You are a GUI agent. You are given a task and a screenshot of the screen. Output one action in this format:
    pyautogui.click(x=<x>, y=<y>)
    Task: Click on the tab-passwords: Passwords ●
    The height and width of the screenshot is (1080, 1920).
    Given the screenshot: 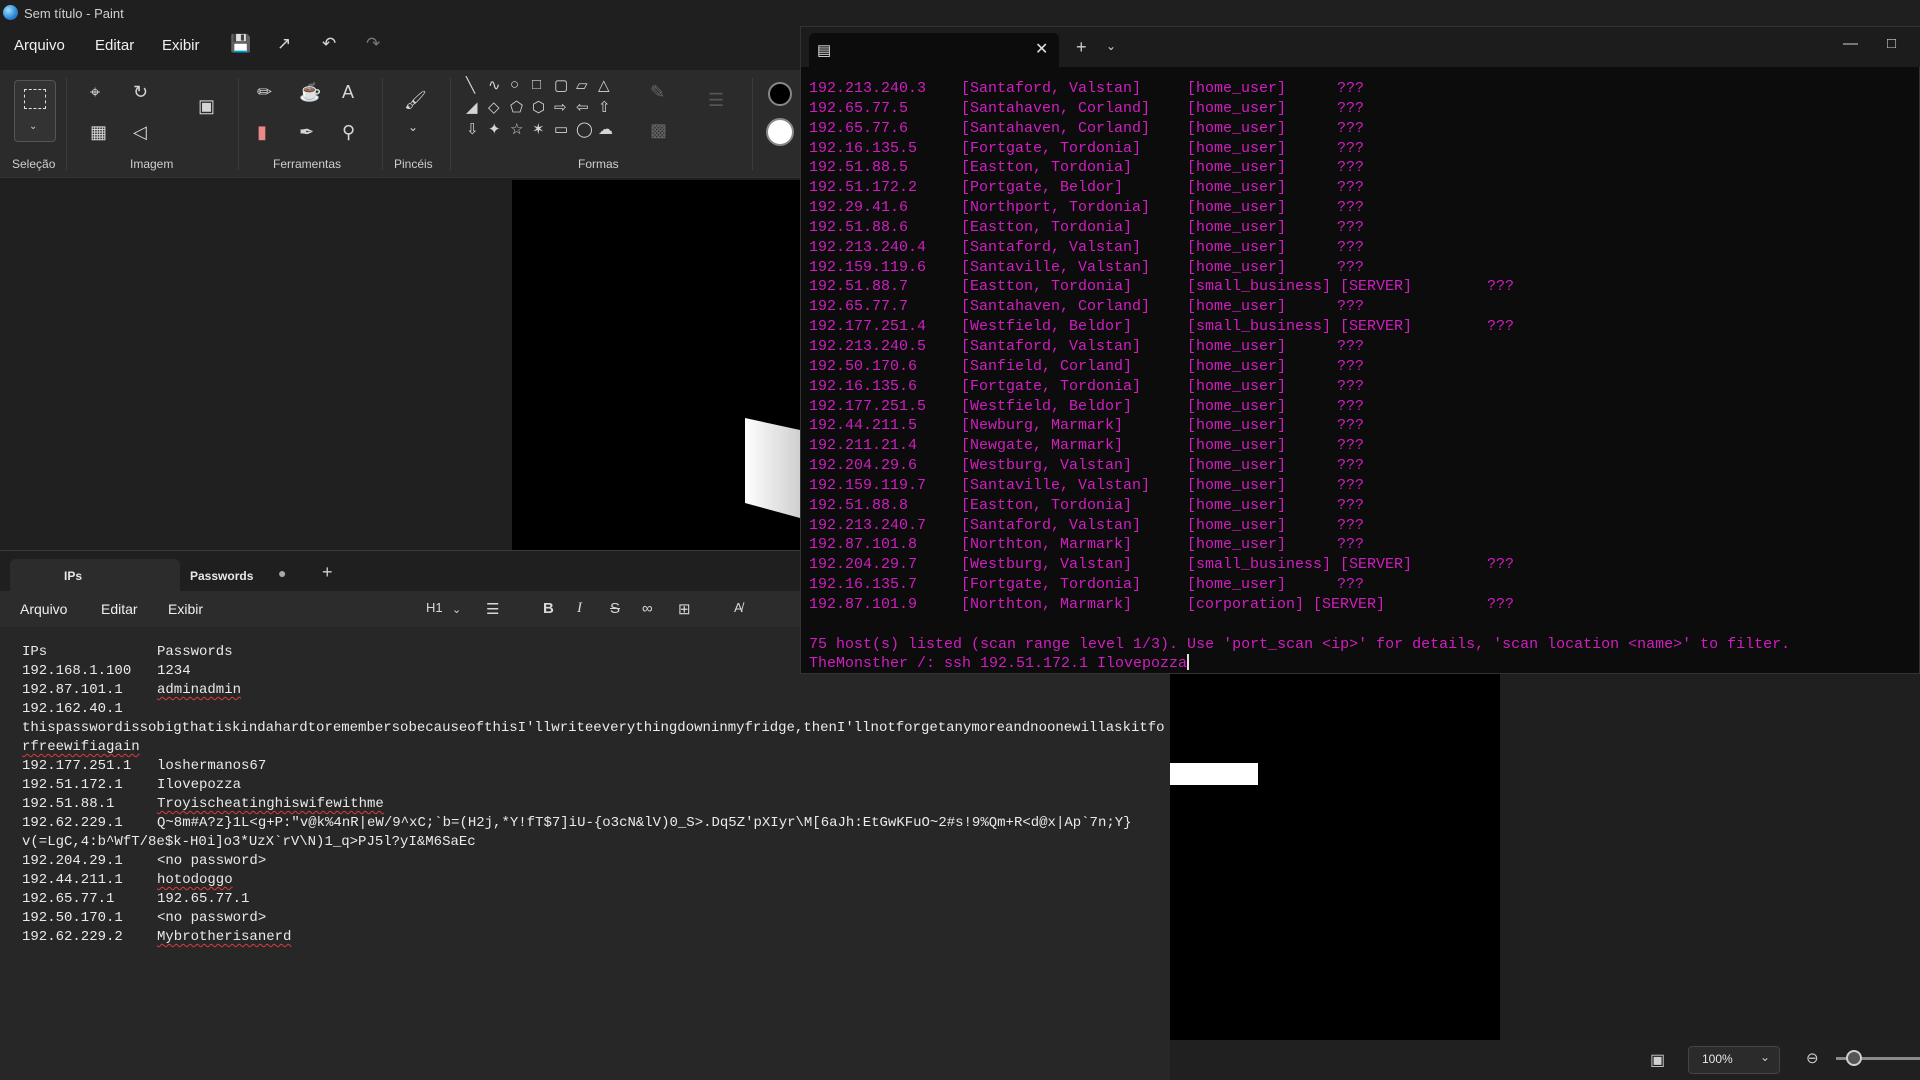 What is the action you would take?
    pyautogui.click(x=245, y=575)
    